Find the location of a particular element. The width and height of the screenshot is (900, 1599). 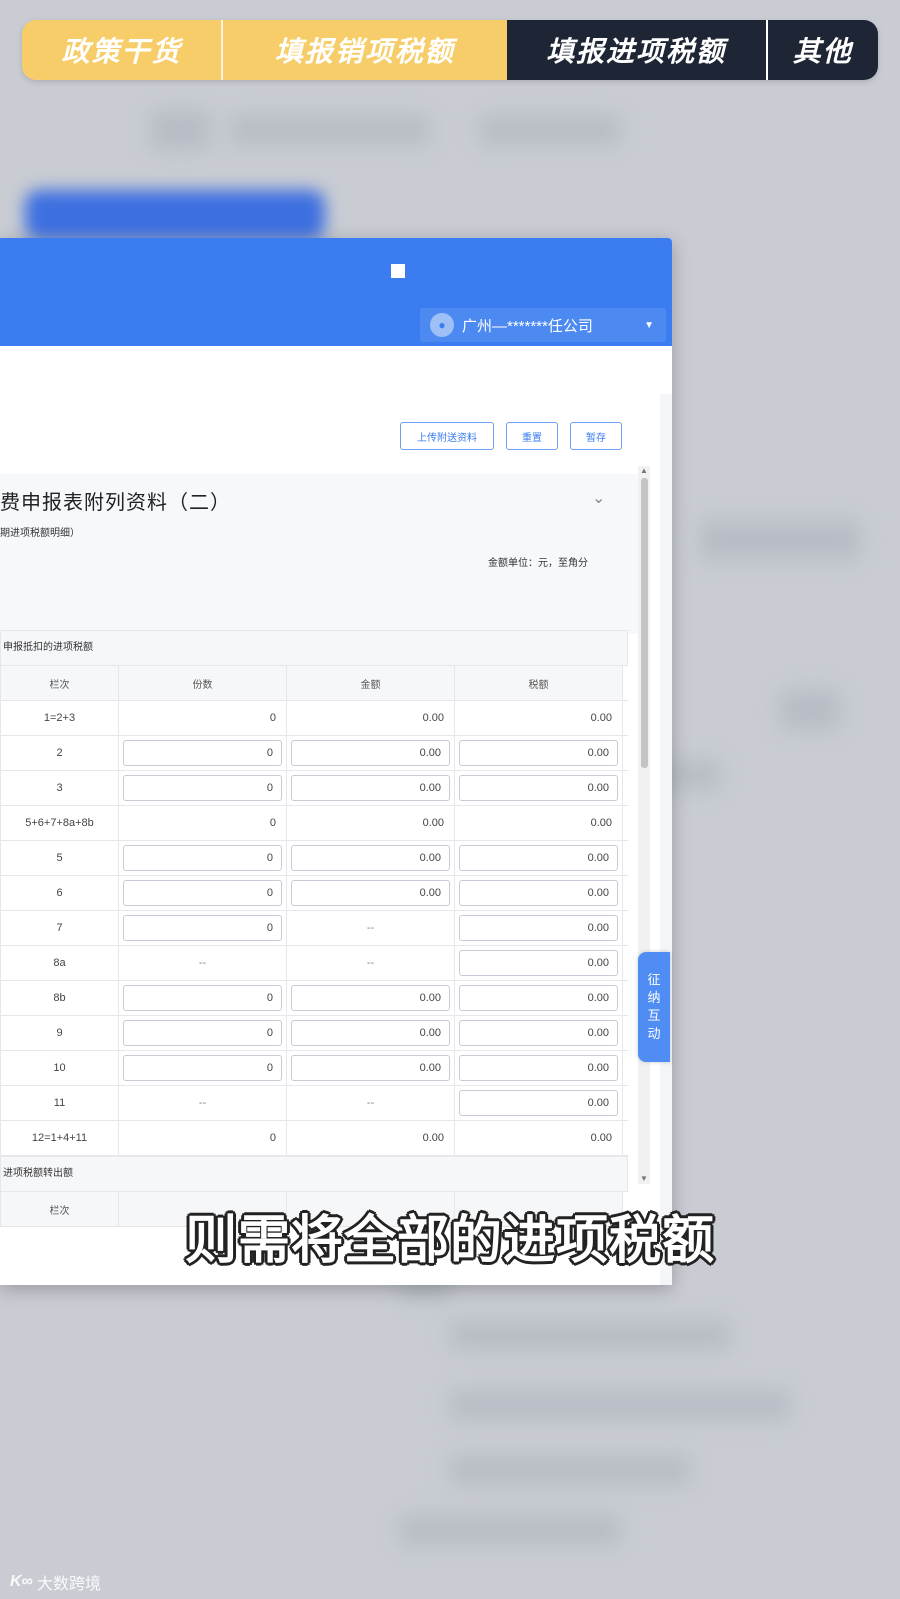

side-tab-char: 互 is located at coordinates (654, 1015).